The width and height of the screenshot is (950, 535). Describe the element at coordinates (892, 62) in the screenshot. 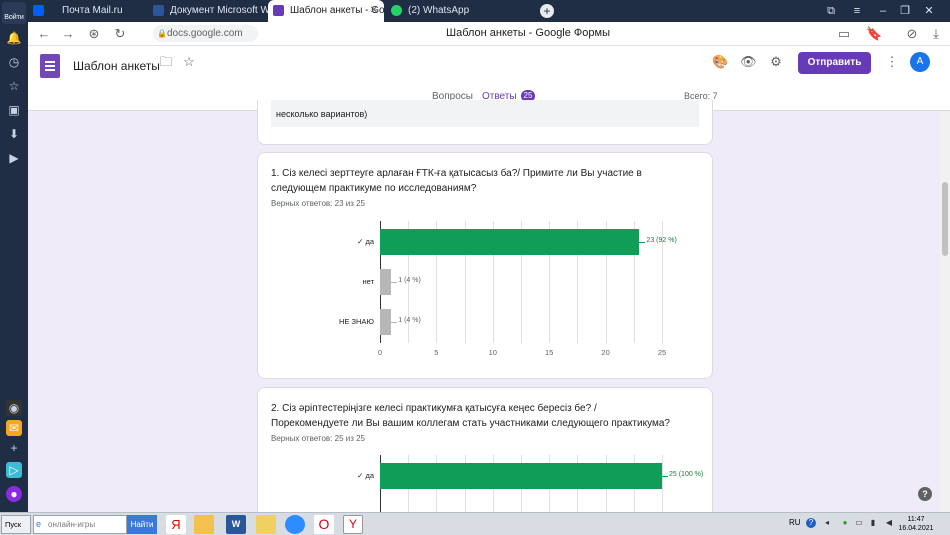

I see `more-vert-icon: ⋮` at that location.